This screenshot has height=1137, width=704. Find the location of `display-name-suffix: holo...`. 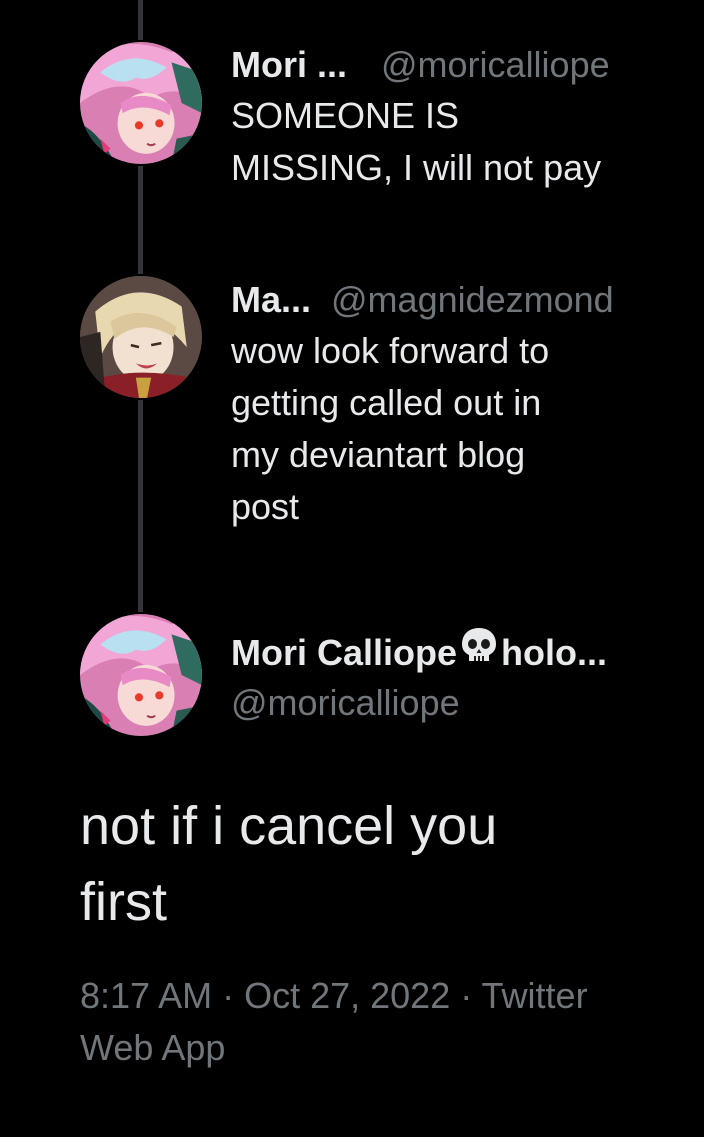

display-name-suffix: holo... is located at coordinates (554, 653).